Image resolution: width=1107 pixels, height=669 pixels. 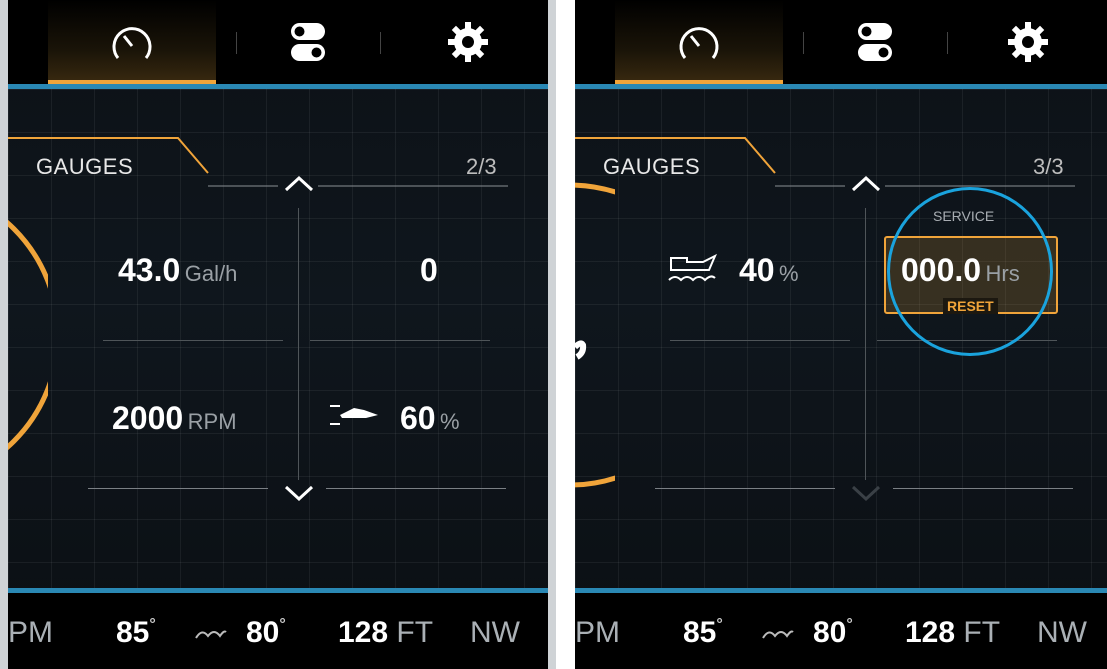 What do you see at coordinates (789, 273) in the screenshot?
I see `oil-unit: %` at bounding box center [789, 273].